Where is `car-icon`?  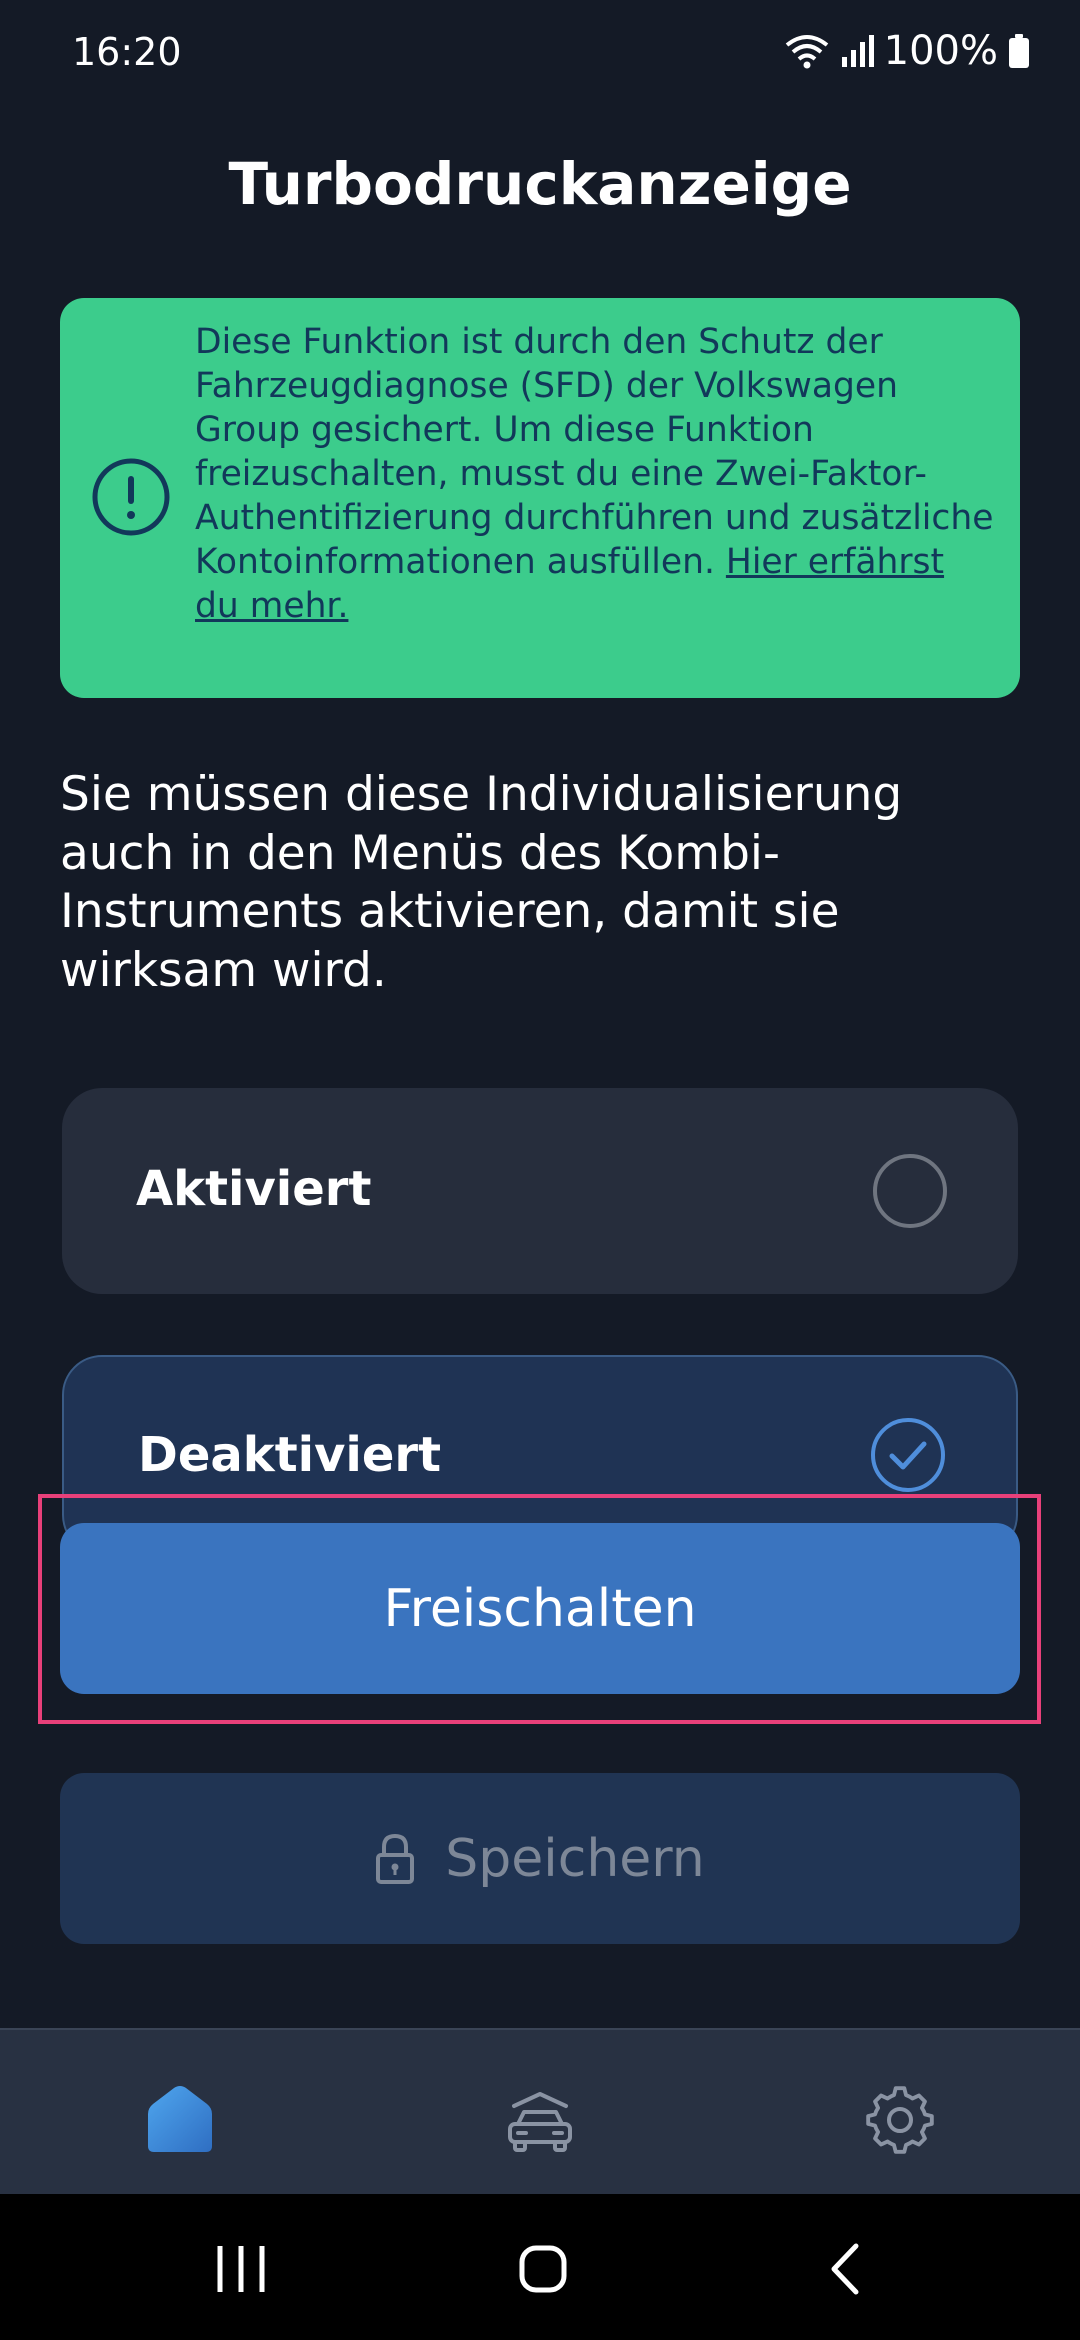
car-icon is located at coordinates (540, 2120).